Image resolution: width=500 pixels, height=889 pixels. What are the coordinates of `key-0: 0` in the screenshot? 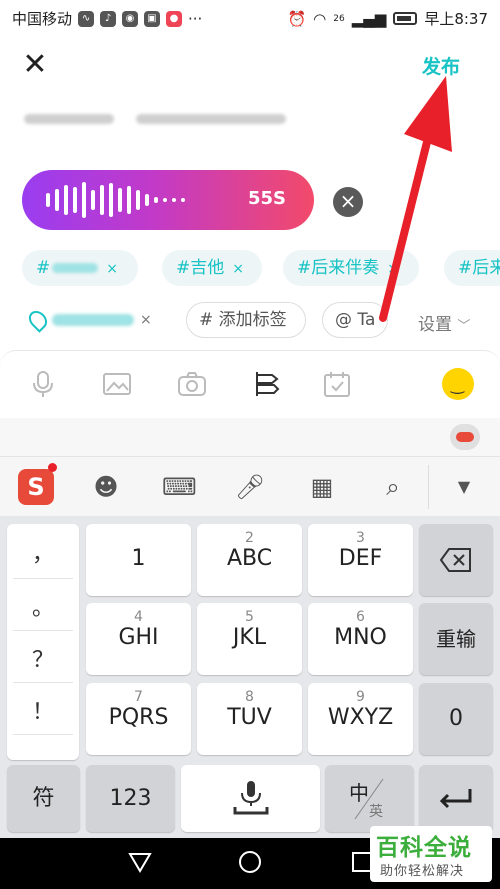 It's located at (456, 719).